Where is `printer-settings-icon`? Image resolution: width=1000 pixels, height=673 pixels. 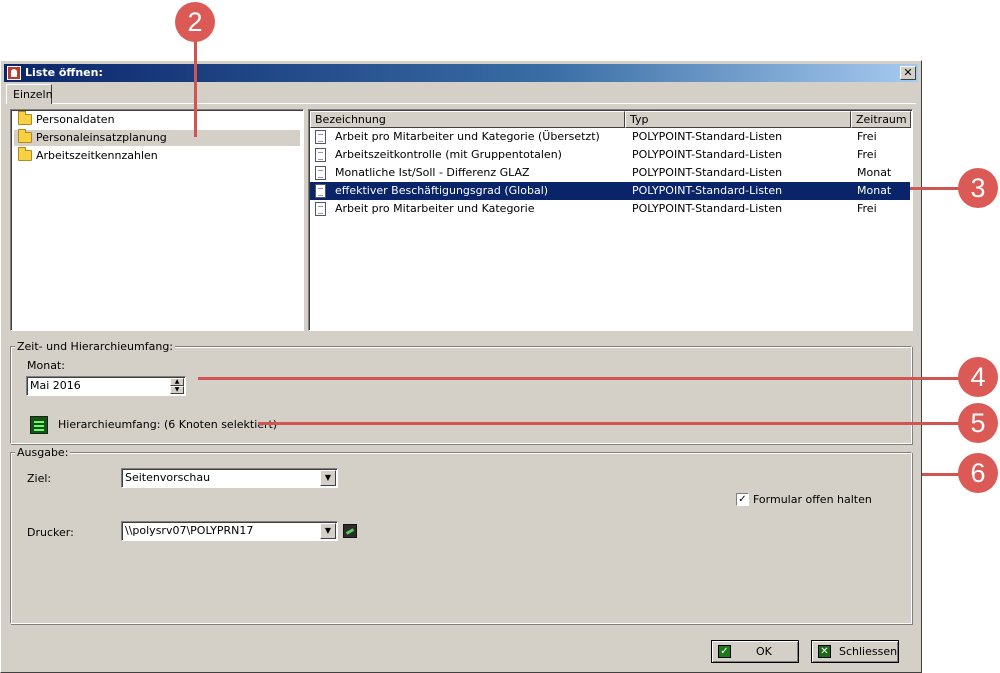
printer-settings-icon is located at coordinates (350, 531).